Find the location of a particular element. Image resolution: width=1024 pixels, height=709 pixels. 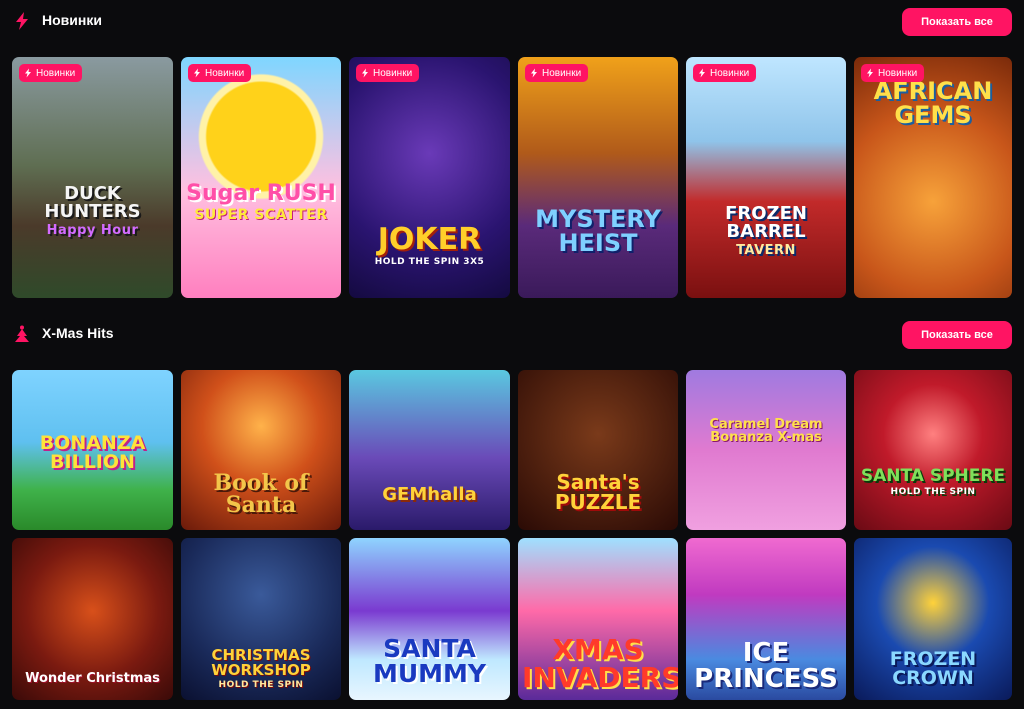

game-tile-duck-hunters: DUCK HUNTERS Happy Hour Новинки is located at coordinates (92, 177).